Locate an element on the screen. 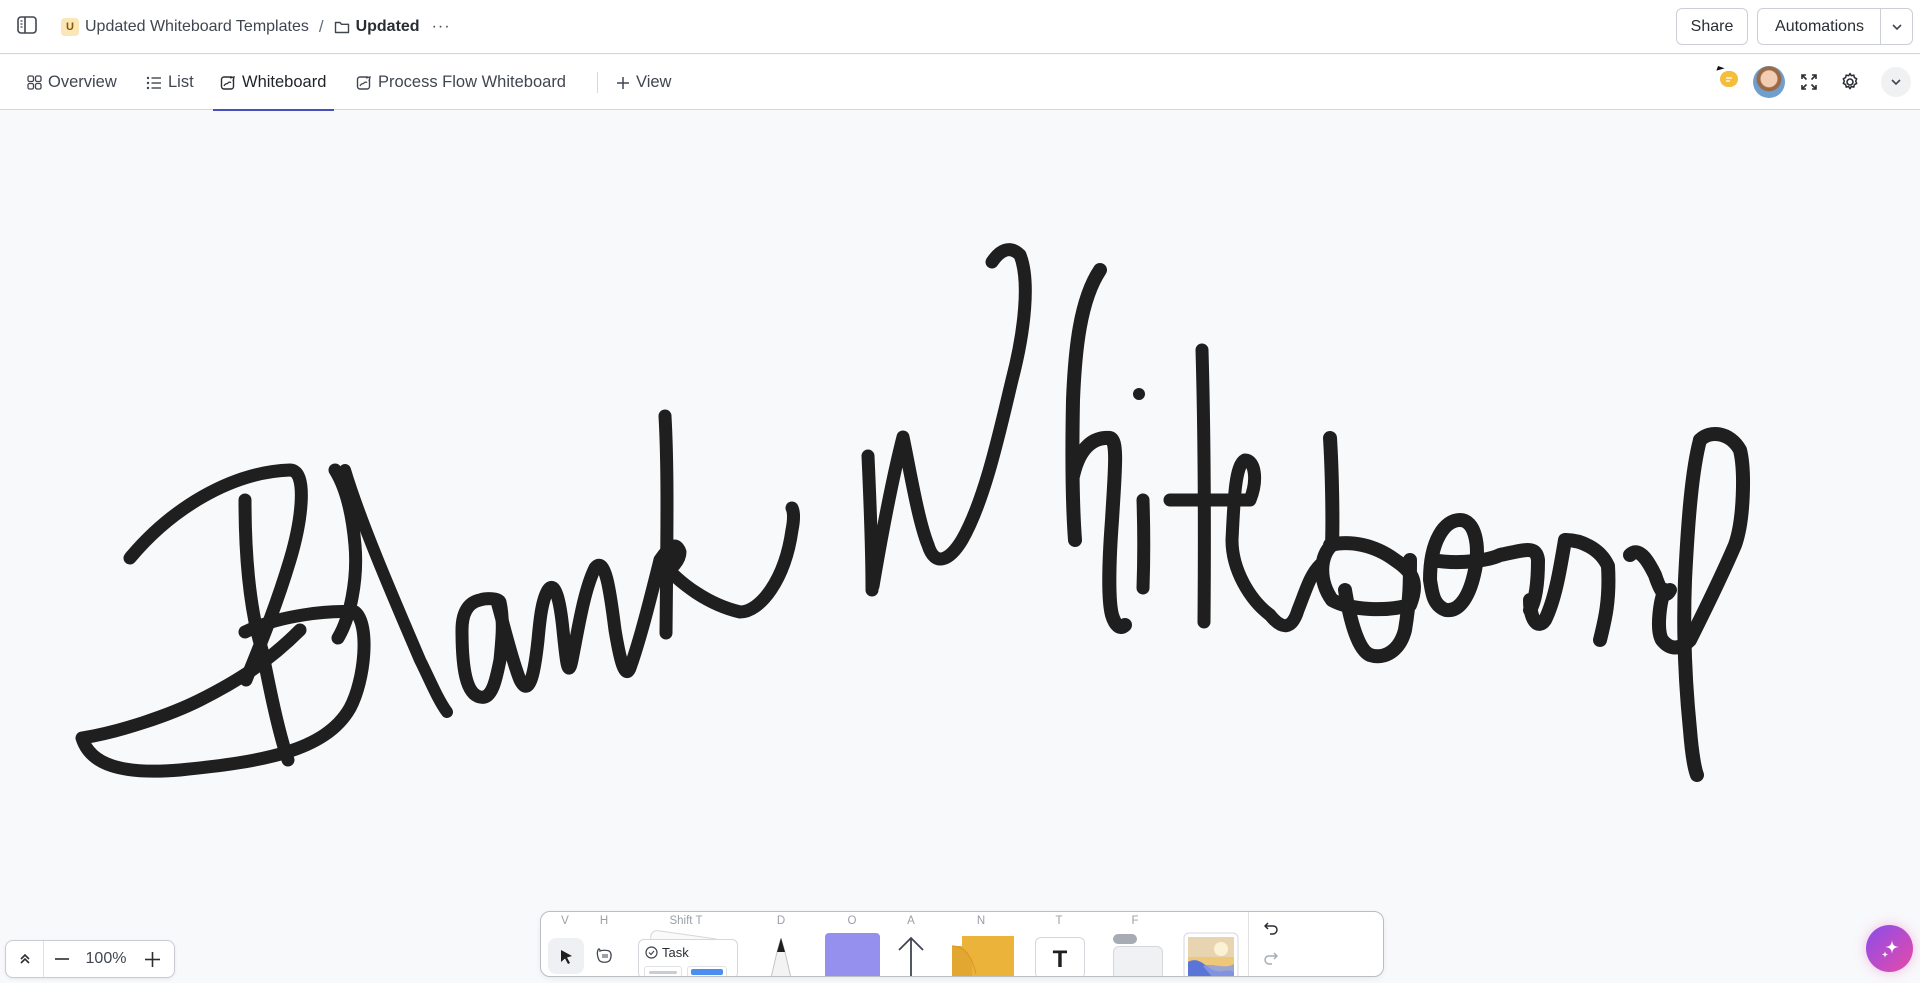 The width and height of the screenshot is (1920, 983). ai-assistant-button is located at coordinates (1889, 948).